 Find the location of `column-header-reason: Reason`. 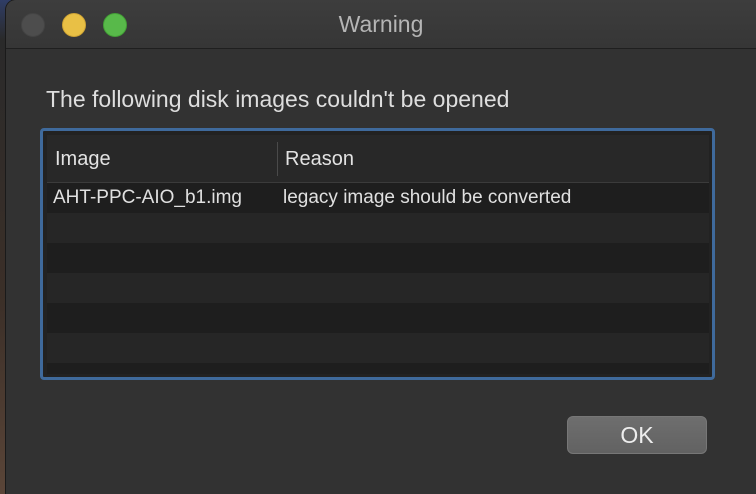

column-header-reason: Reason is located at coordinates (319, 159).